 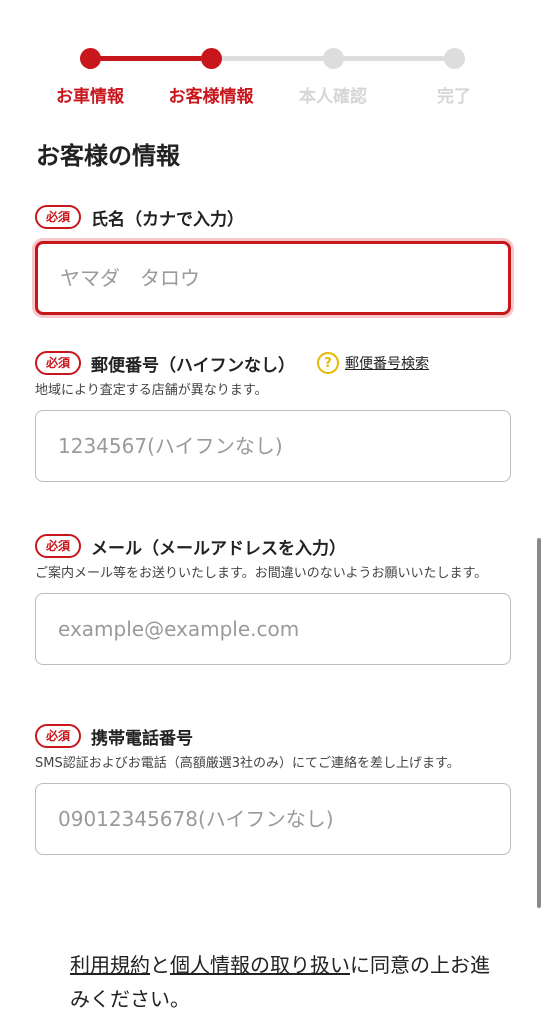 What do you see at coordinates (260, 965) in the screenshot?
I see `privacy-link: 個人情報の取り扱い` at bounding box center [260, 965].